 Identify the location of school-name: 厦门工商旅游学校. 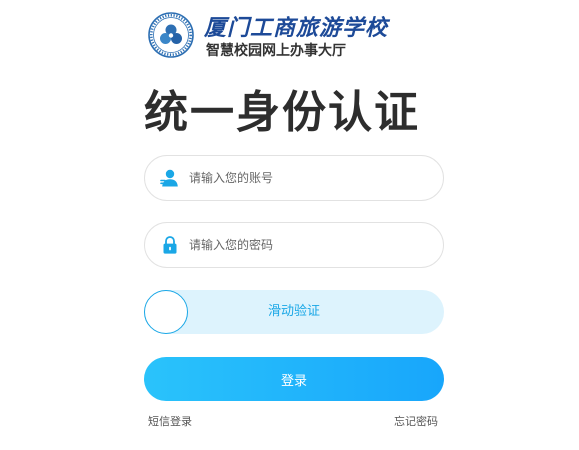
(296, 28).